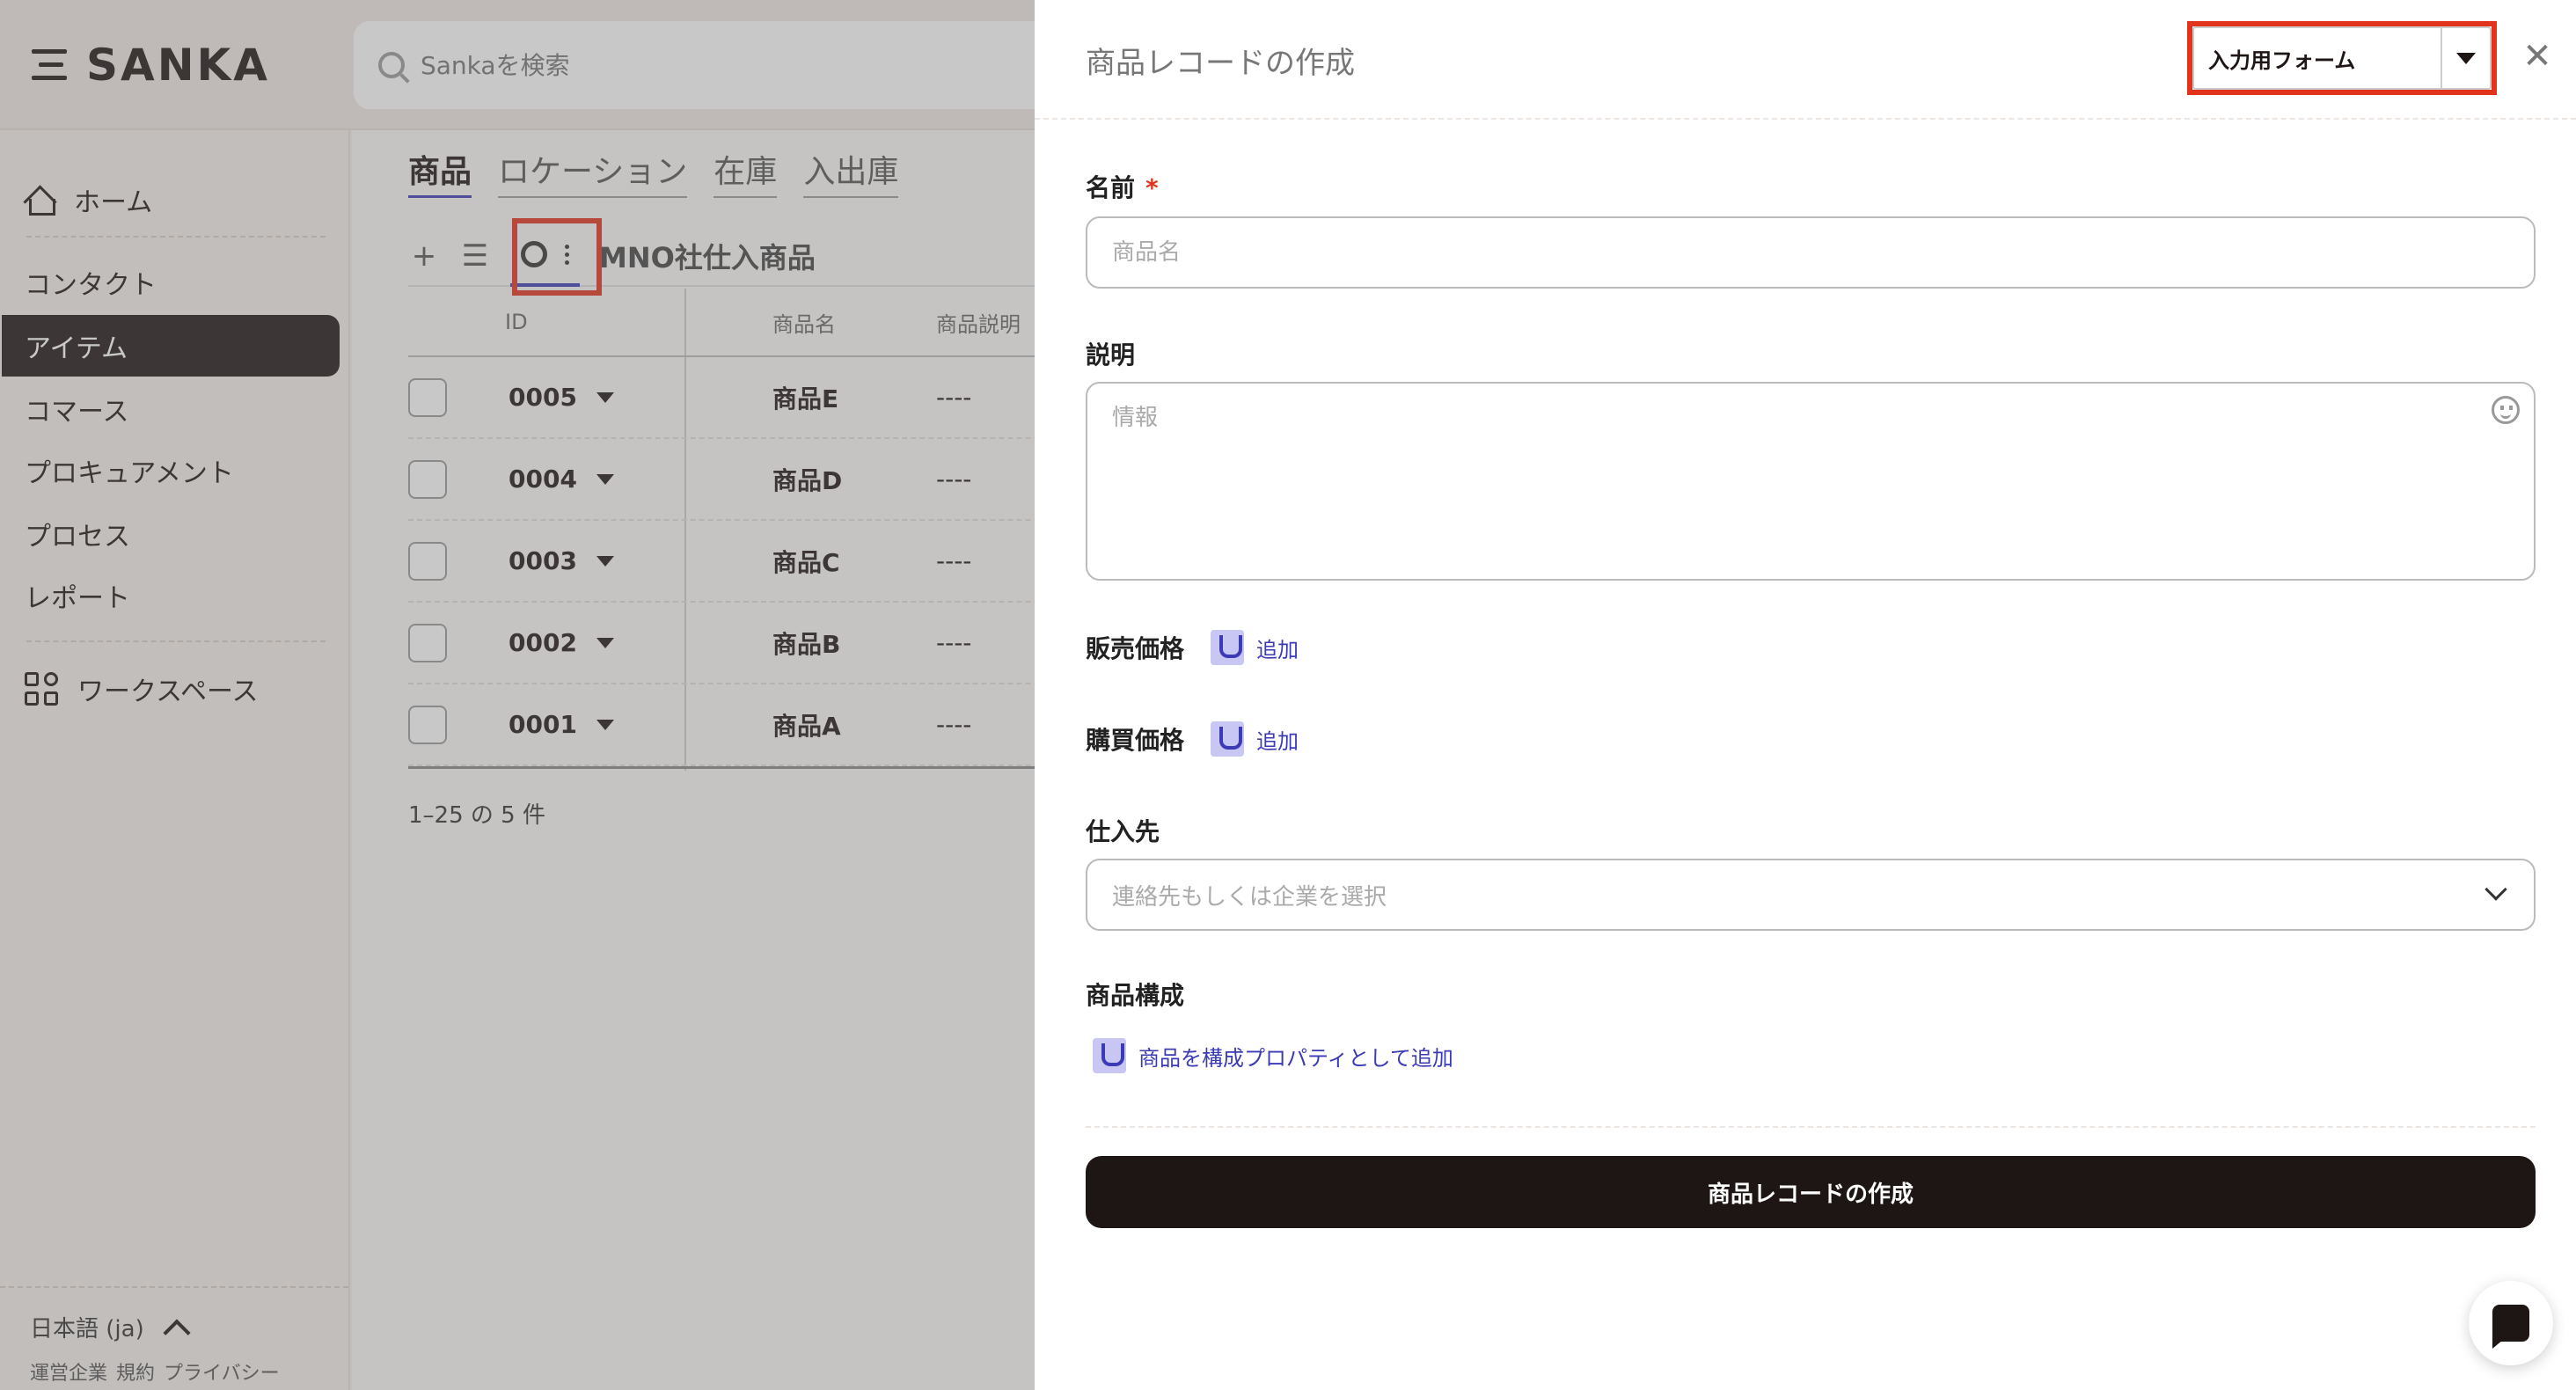 The height and width of the screenshot is (1390, 2576). I want to click on purchase-price-row: 購買価格 追加, so click(1192, 739).